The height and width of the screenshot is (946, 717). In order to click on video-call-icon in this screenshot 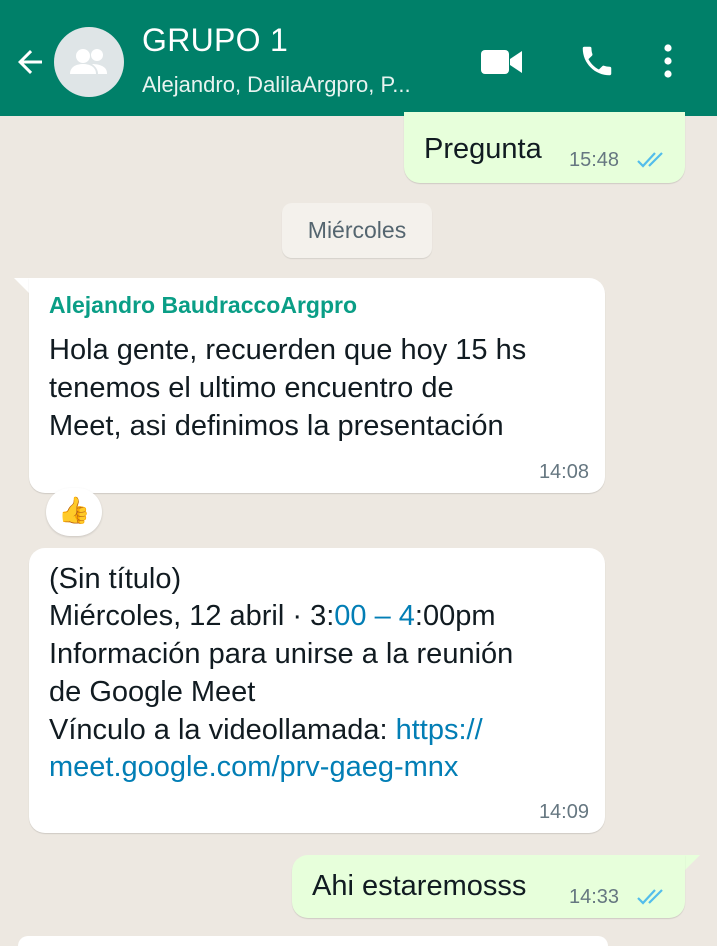, I will do `click(502, 62)`.